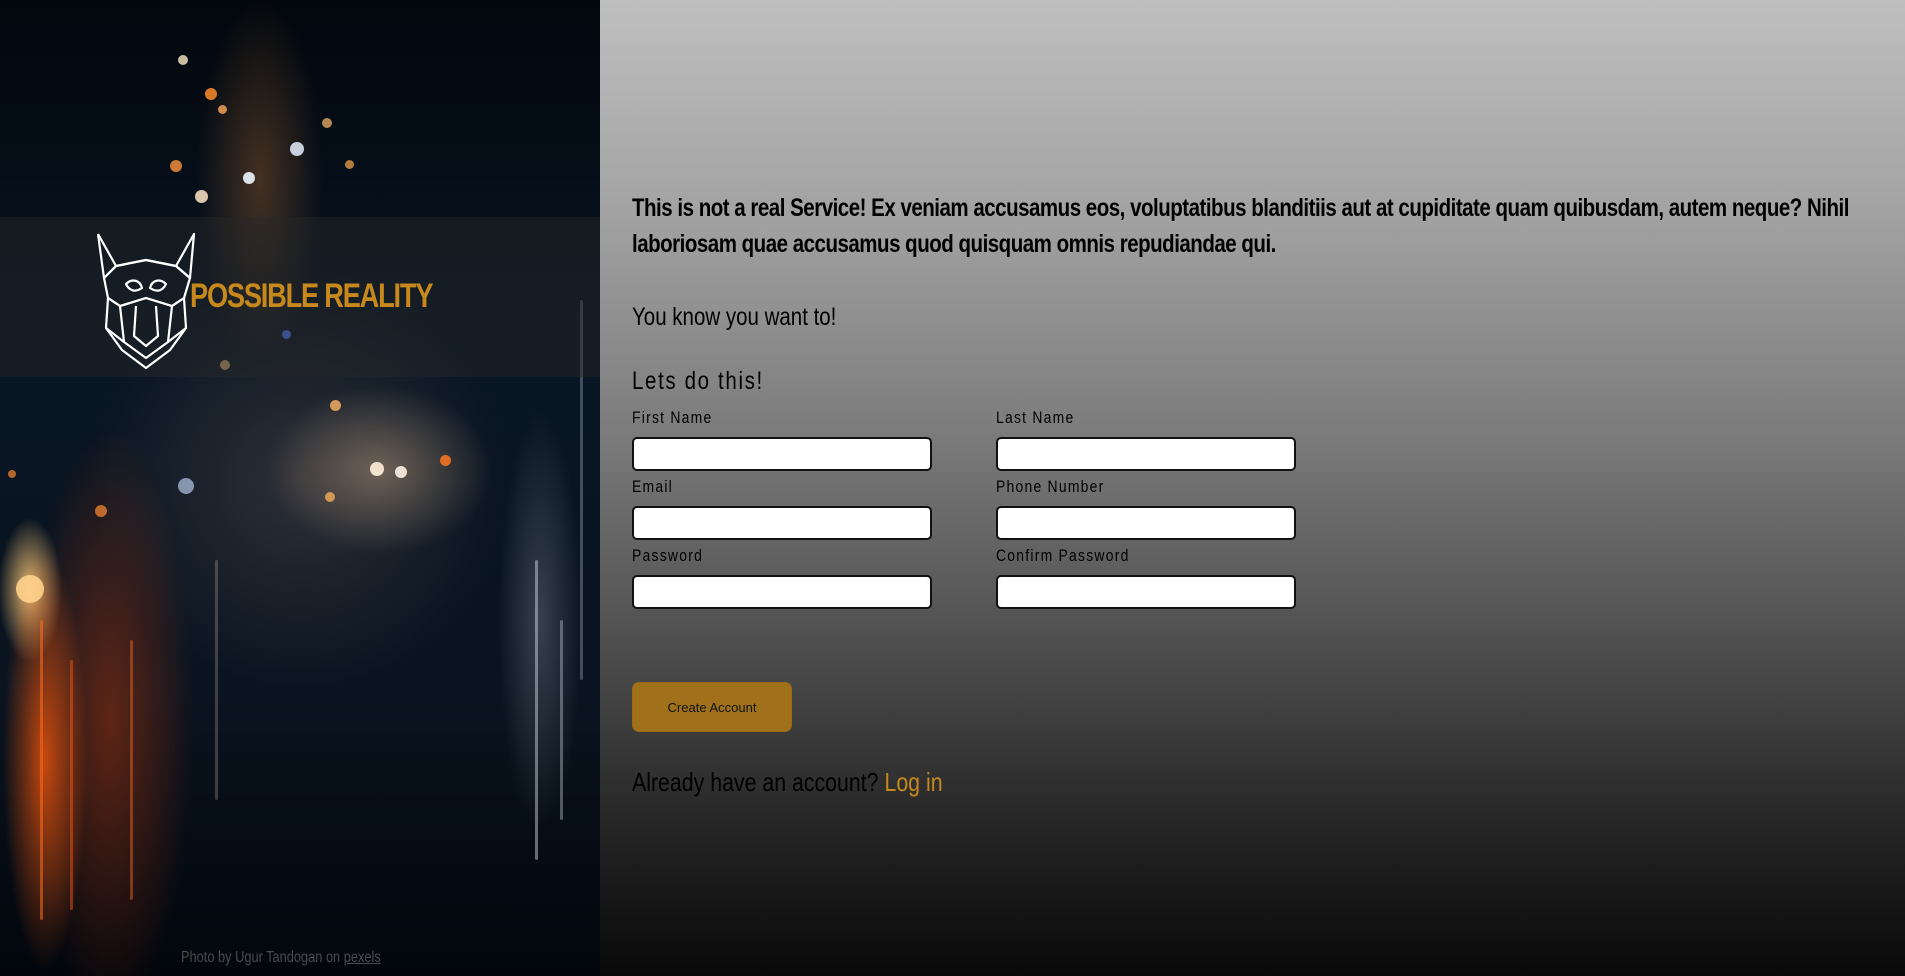  I want to click on phone-label: Phone Number, so click(1050, 486).